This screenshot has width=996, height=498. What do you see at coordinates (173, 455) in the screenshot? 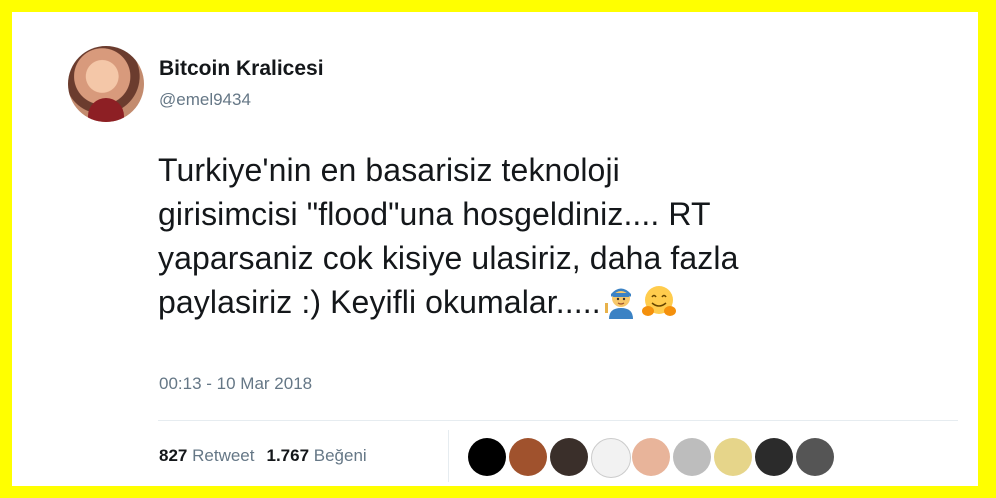
I see `retweet-count: 827` at bounding box center [173, 455].